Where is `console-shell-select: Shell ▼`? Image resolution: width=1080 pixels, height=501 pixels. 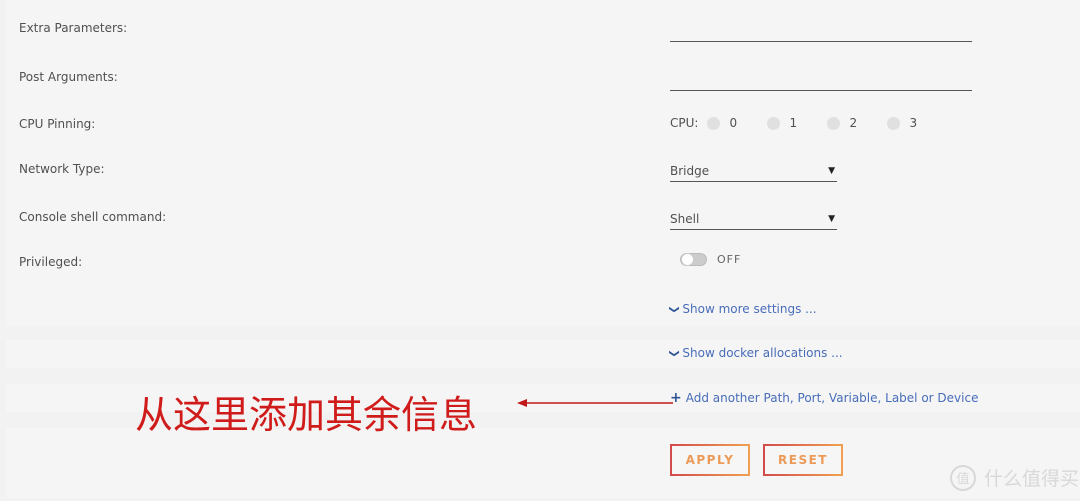 console-shell-select: Shell ▼ is located at coordinates (753, 219).